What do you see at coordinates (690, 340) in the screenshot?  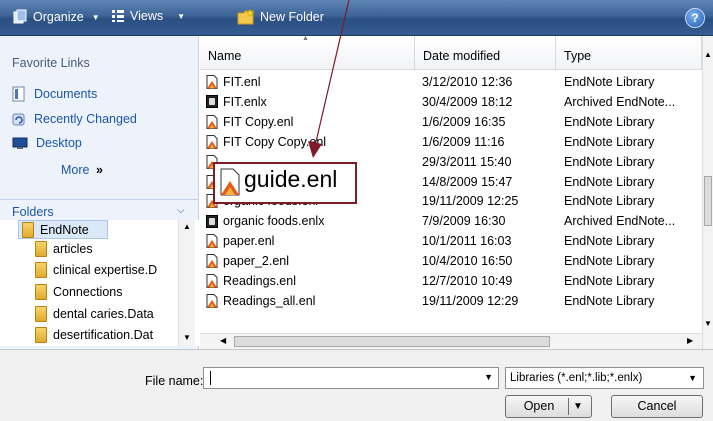 I see `scroll-right-icon: ▶` at bounding box center [690, 340].